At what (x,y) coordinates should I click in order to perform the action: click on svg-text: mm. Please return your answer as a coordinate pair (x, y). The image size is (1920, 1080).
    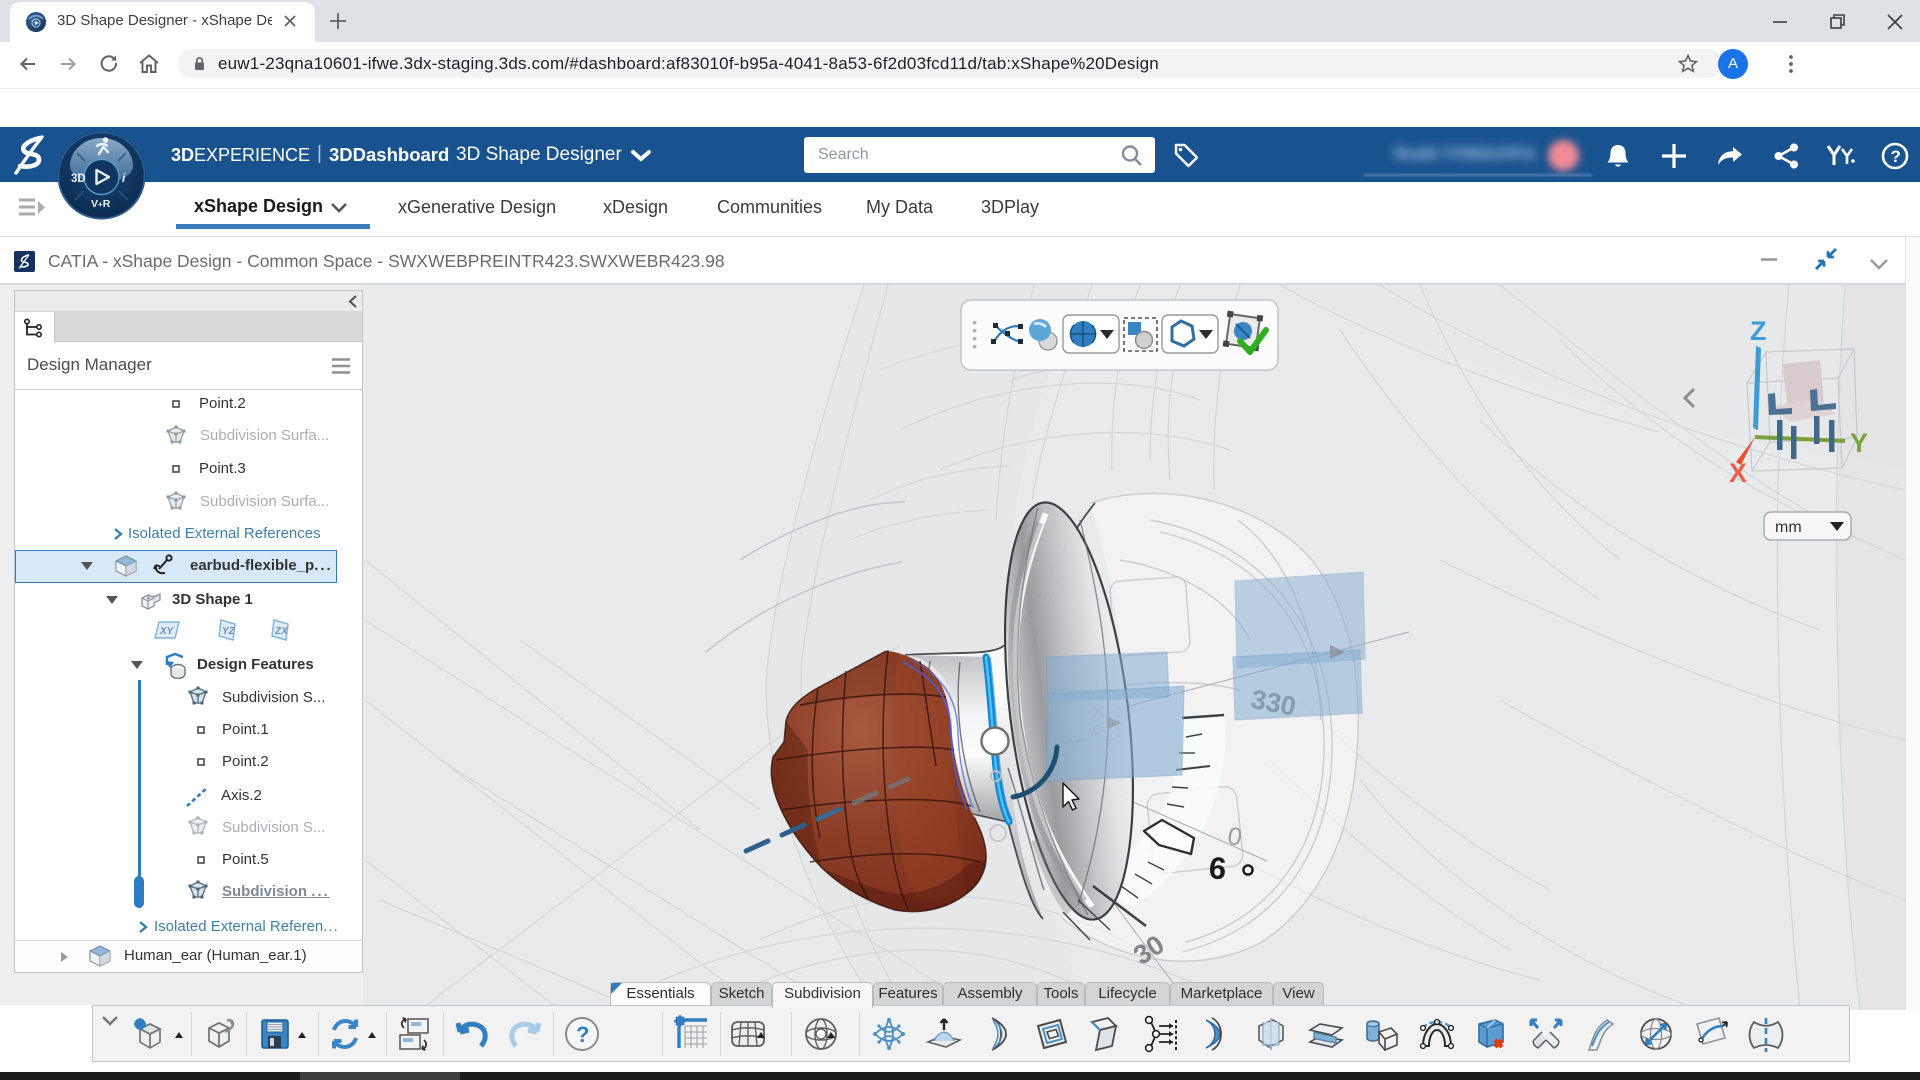
    Looking at the image, I should click on (1788, 527).